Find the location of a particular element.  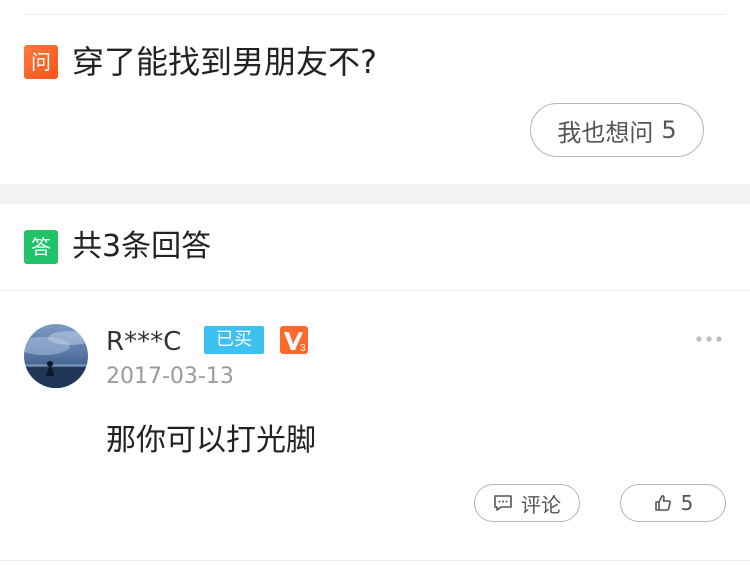

avatar is located at coordinates (56, 356).